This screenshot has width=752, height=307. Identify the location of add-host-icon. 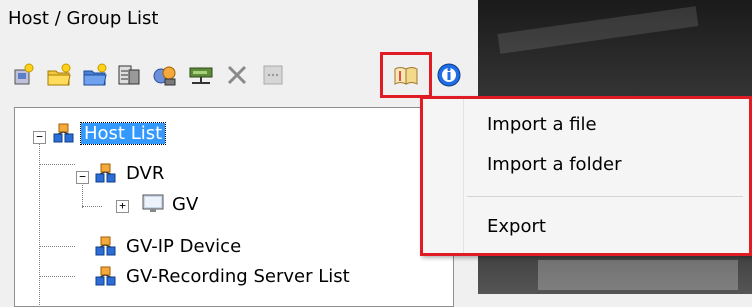
(24, 74).